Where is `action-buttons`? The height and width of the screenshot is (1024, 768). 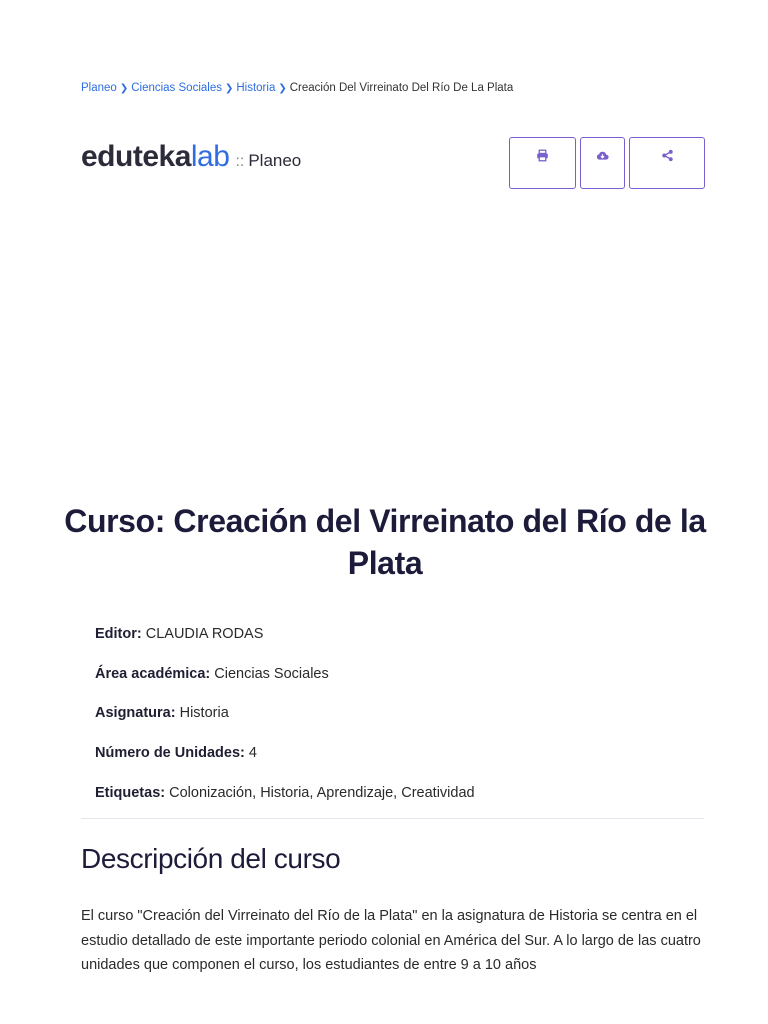
action-buttons is located at coordinates (607, 163).